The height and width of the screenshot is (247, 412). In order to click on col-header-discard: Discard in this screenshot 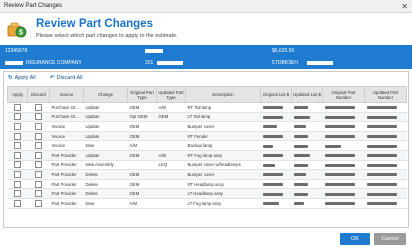, I will do `click(38, 94)`.